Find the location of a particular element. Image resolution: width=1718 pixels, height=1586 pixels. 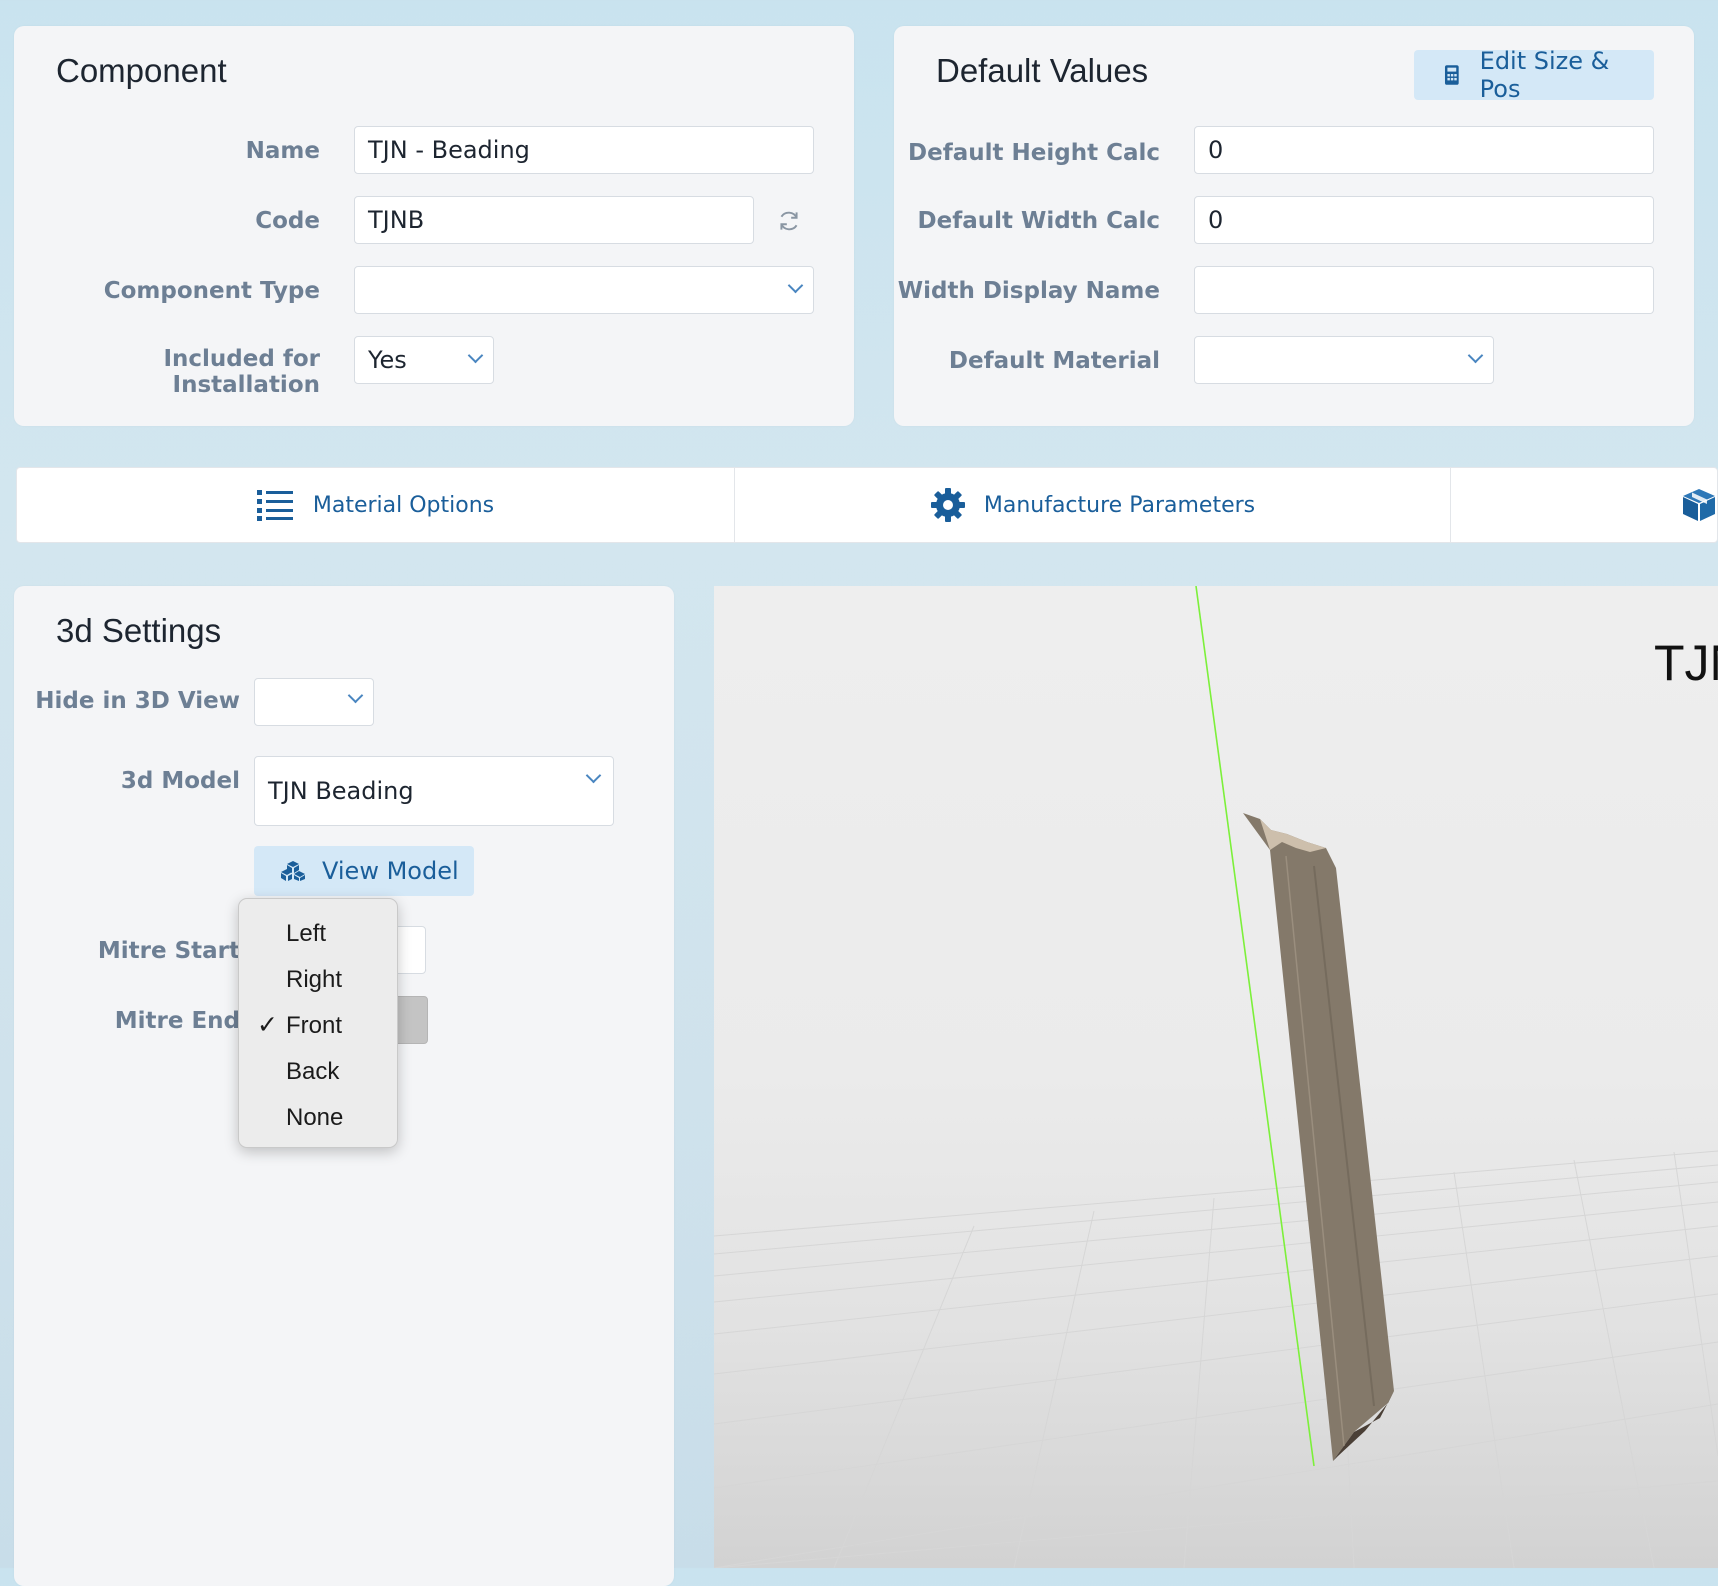

included-installation-label: Included for Installation is located at coordinates (241, 372).